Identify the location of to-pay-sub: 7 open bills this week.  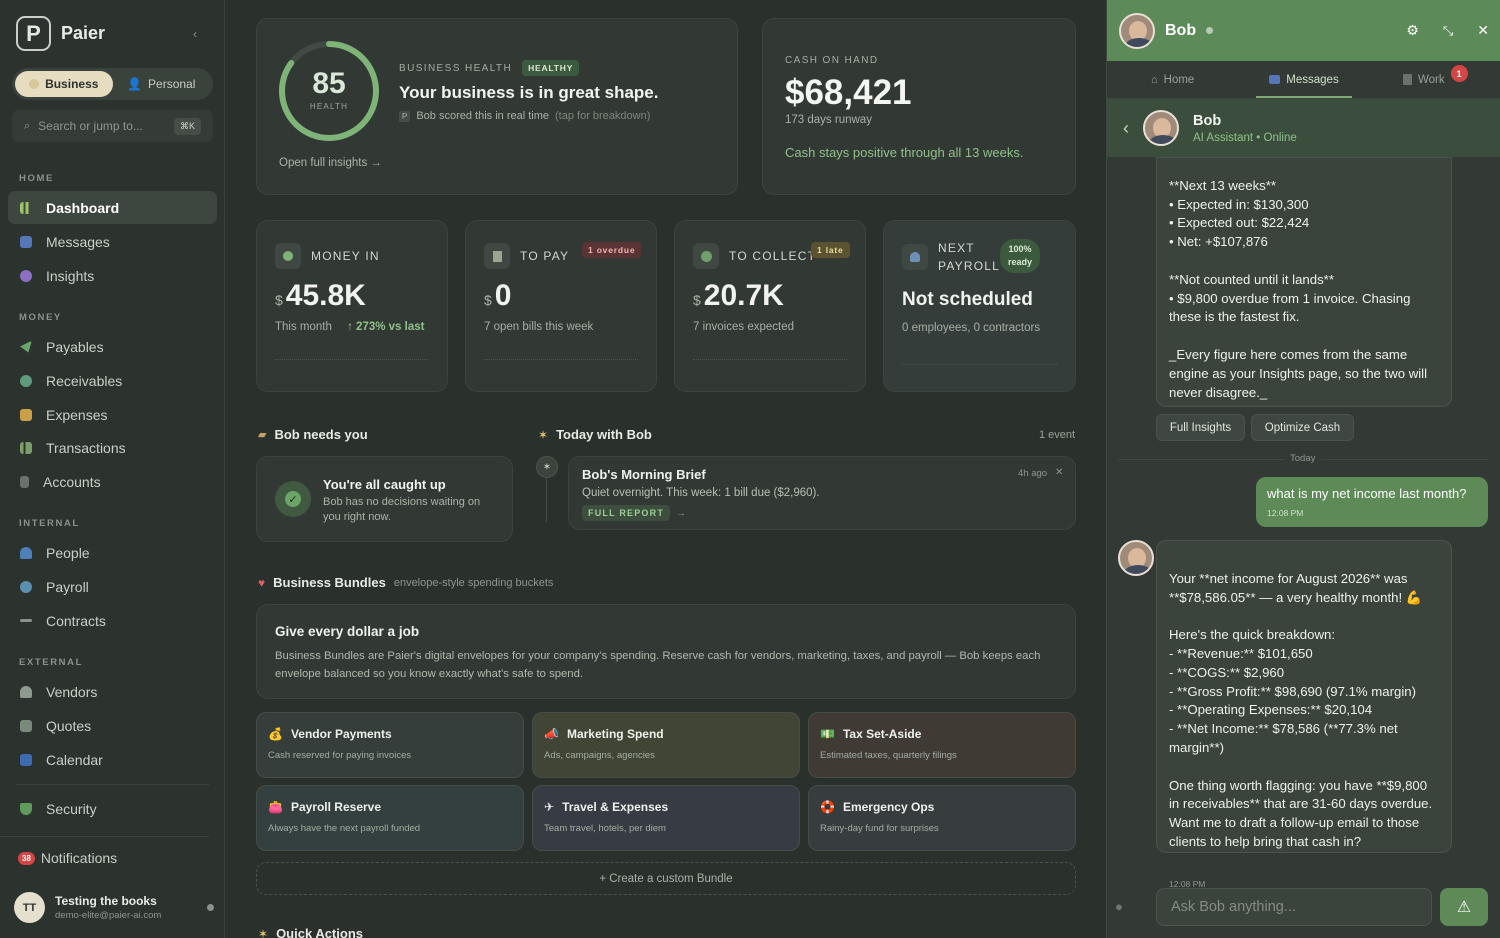
(539, 327).